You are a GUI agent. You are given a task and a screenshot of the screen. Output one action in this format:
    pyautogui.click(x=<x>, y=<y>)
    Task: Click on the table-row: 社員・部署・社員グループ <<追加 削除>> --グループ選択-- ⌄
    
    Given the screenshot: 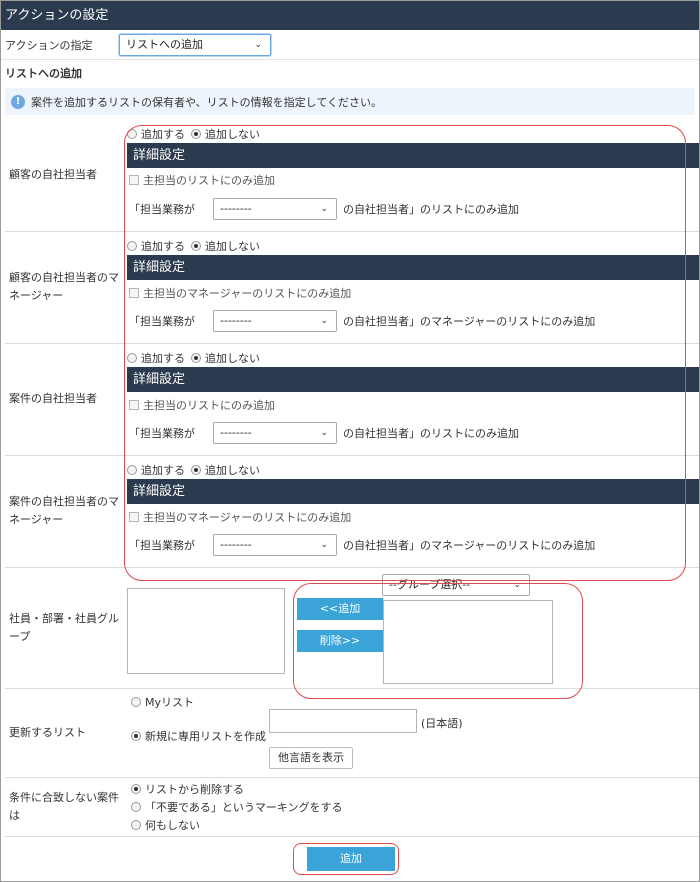 What is the action you would take?
    pyautogui.click(x=352, y=628)
    